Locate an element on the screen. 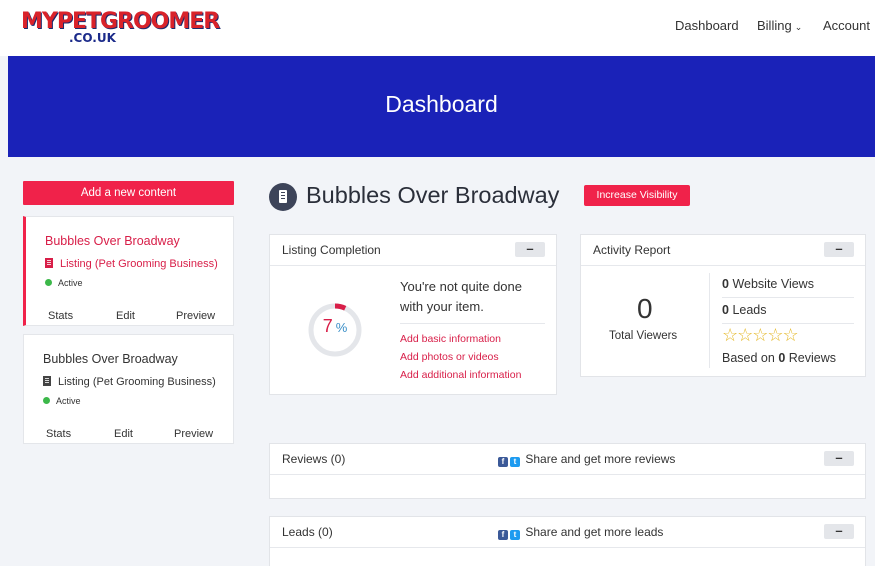 This screenshot has height=566, width=875. add-additional-info-link: Add additional information is located at coordinates (460, 375).